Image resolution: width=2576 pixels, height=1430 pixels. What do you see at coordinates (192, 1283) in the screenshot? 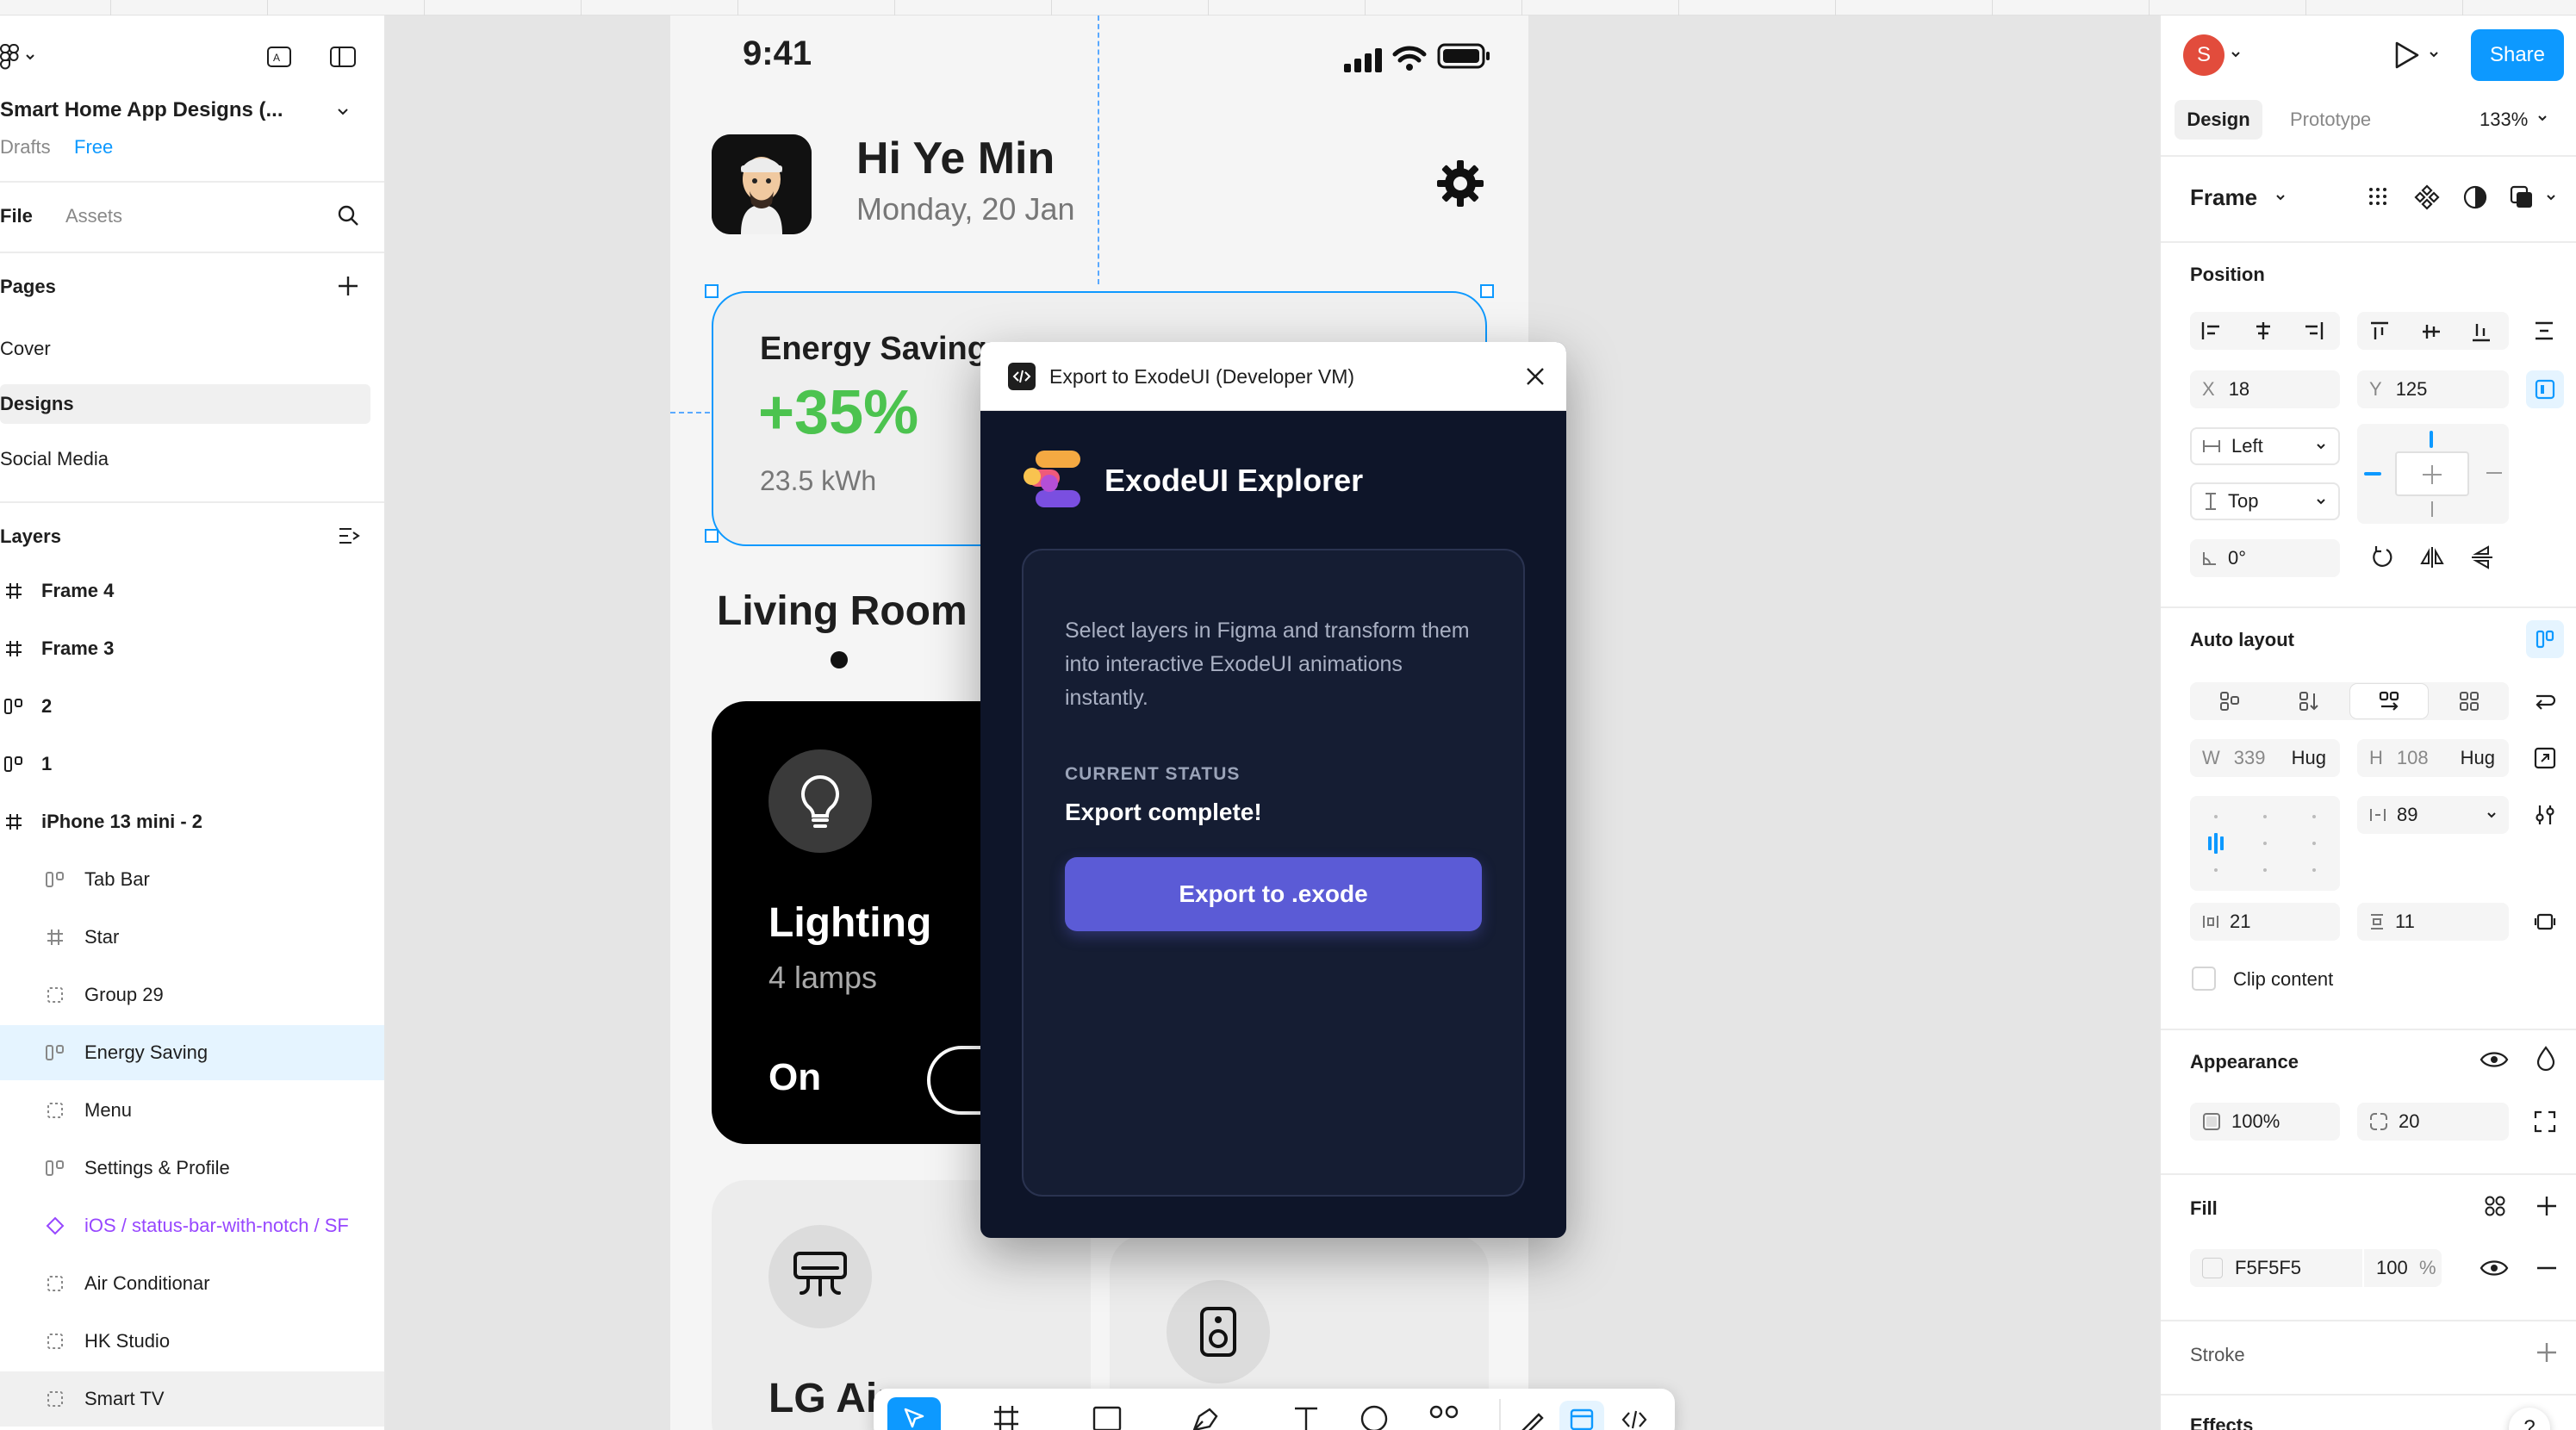
I see `layer-item: Air Conditionar` at bounding box center [192, 1283].